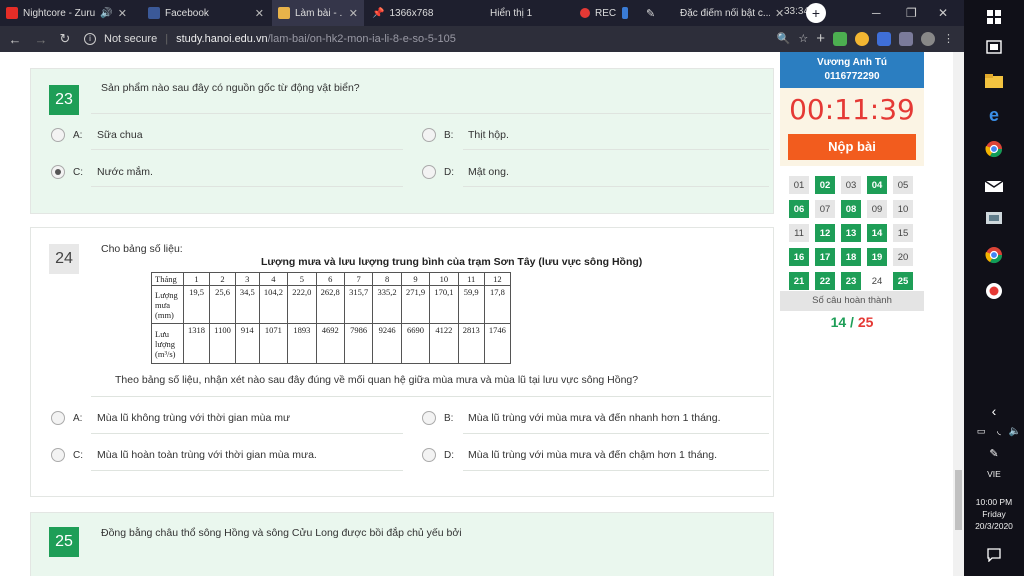 This screenshot has height=576, width=1024. I want to click on question-nav-03: 03, so click(851, 185).